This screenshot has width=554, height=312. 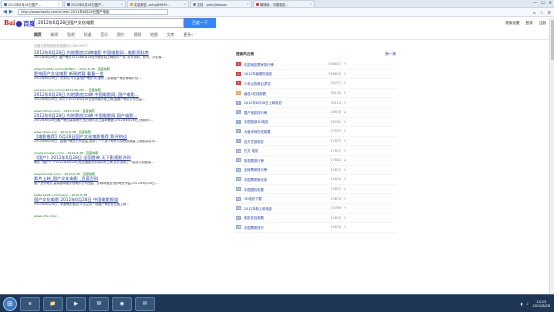 What do you see at coordinates (550, 2) in the screenshot?
I see `close-window-icon: ✕` at bounding box center [550, 2].